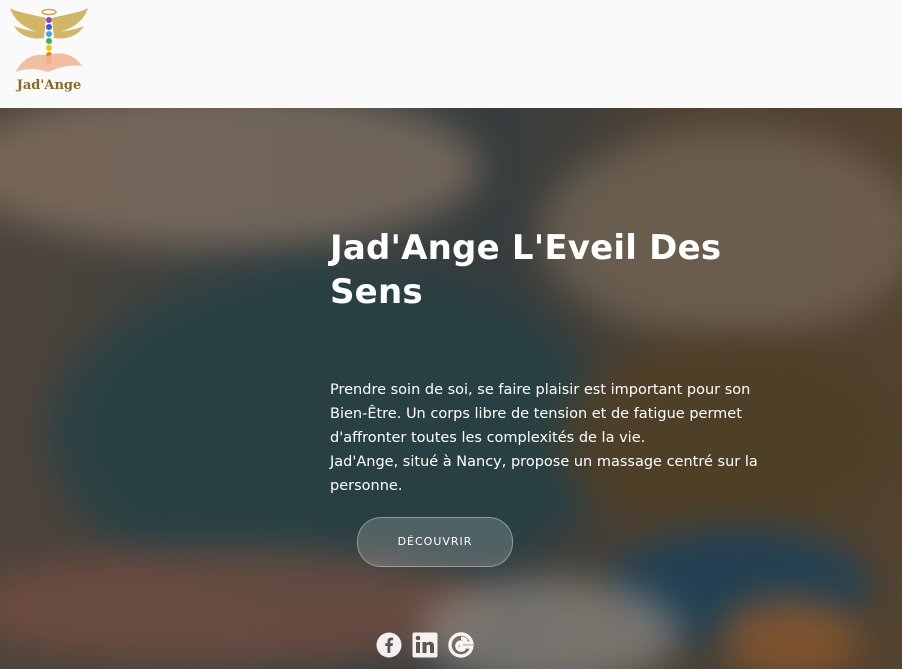  What do you see at coordinates (461, 645) in the screenshot?
I see `google-icon` at bounding box center [461, 645].